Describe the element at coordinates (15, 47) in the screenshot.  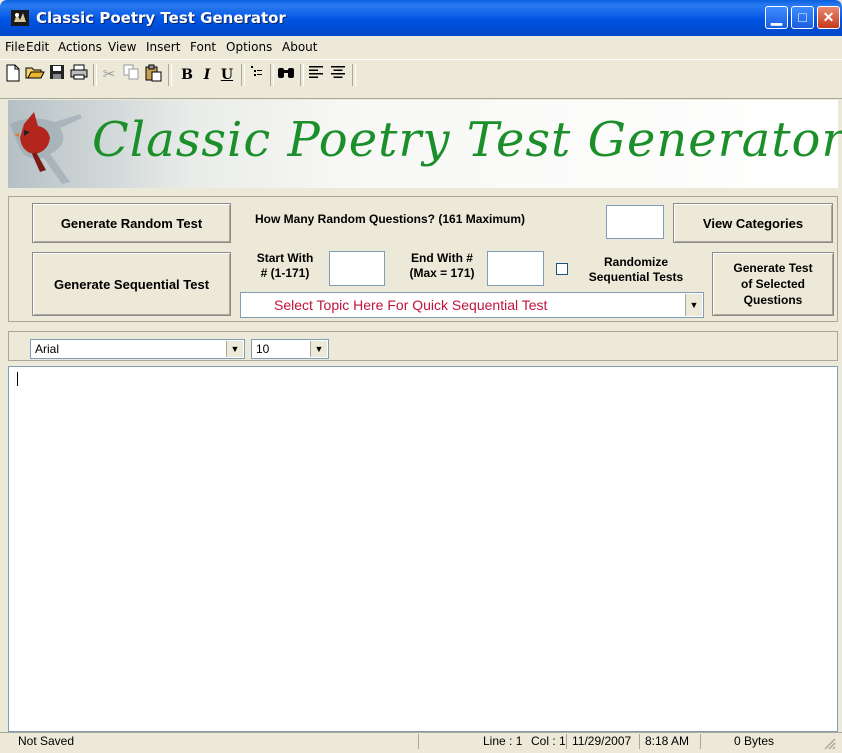
I see `menu-file: File` at that location.